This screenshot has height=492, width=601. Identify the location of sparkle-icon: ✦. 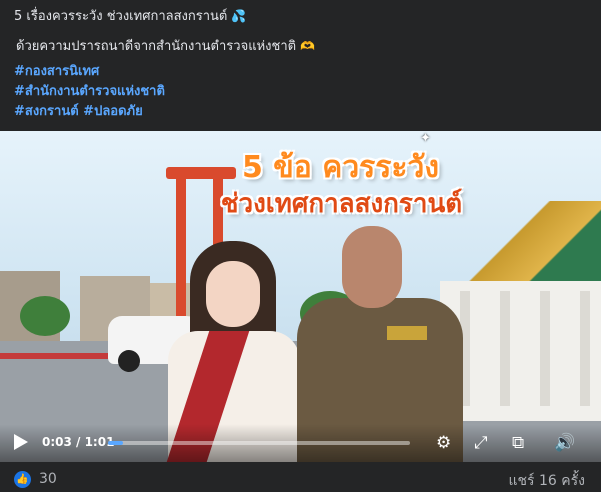
(425, 138).